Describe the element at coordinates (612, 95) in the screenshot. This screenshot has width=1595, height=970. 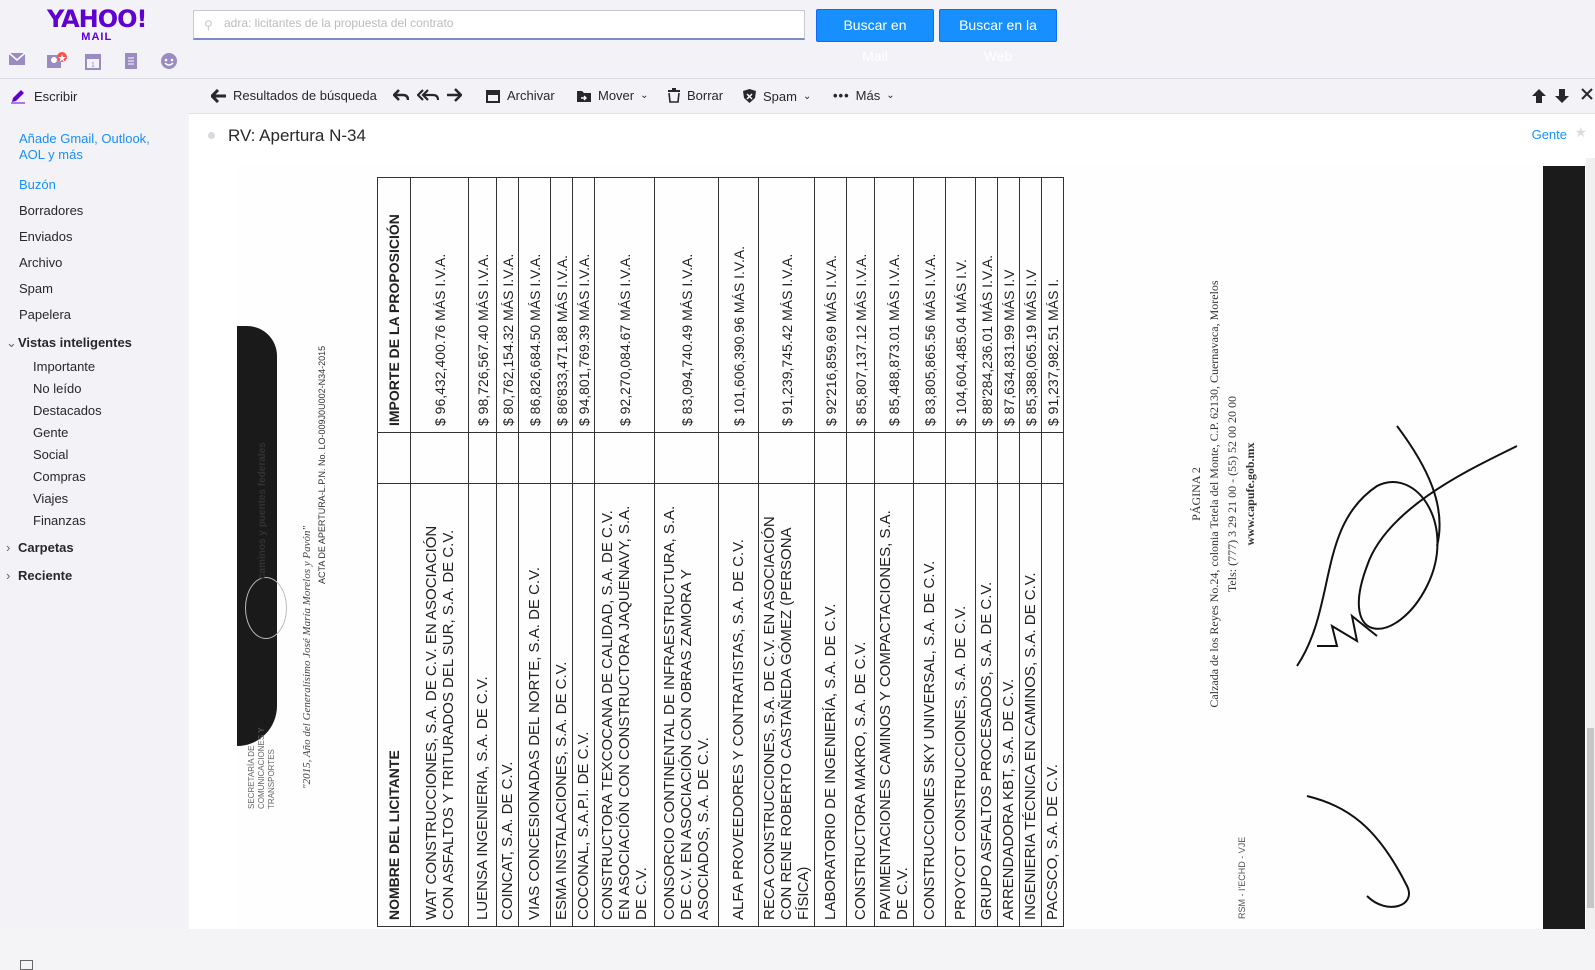
I see `move-button: Mover ⌄` at that location.